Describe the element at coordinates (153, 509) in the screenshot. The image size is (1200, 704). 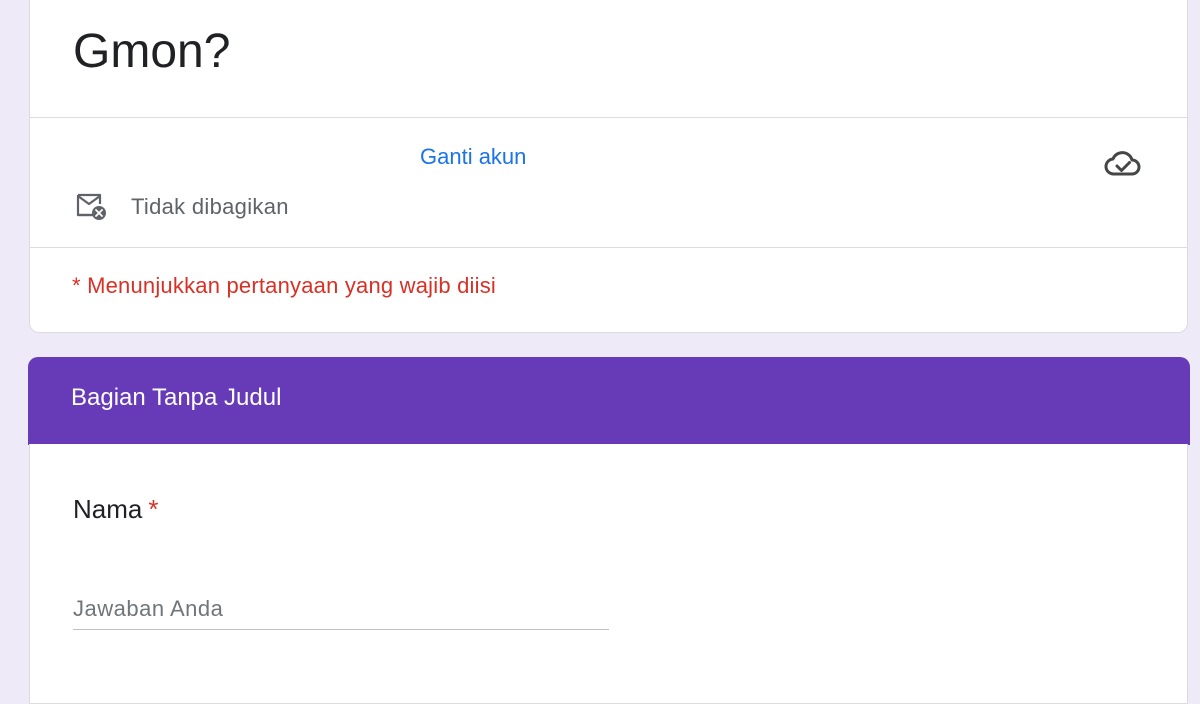
I see `required-asterisk: *` at that location.